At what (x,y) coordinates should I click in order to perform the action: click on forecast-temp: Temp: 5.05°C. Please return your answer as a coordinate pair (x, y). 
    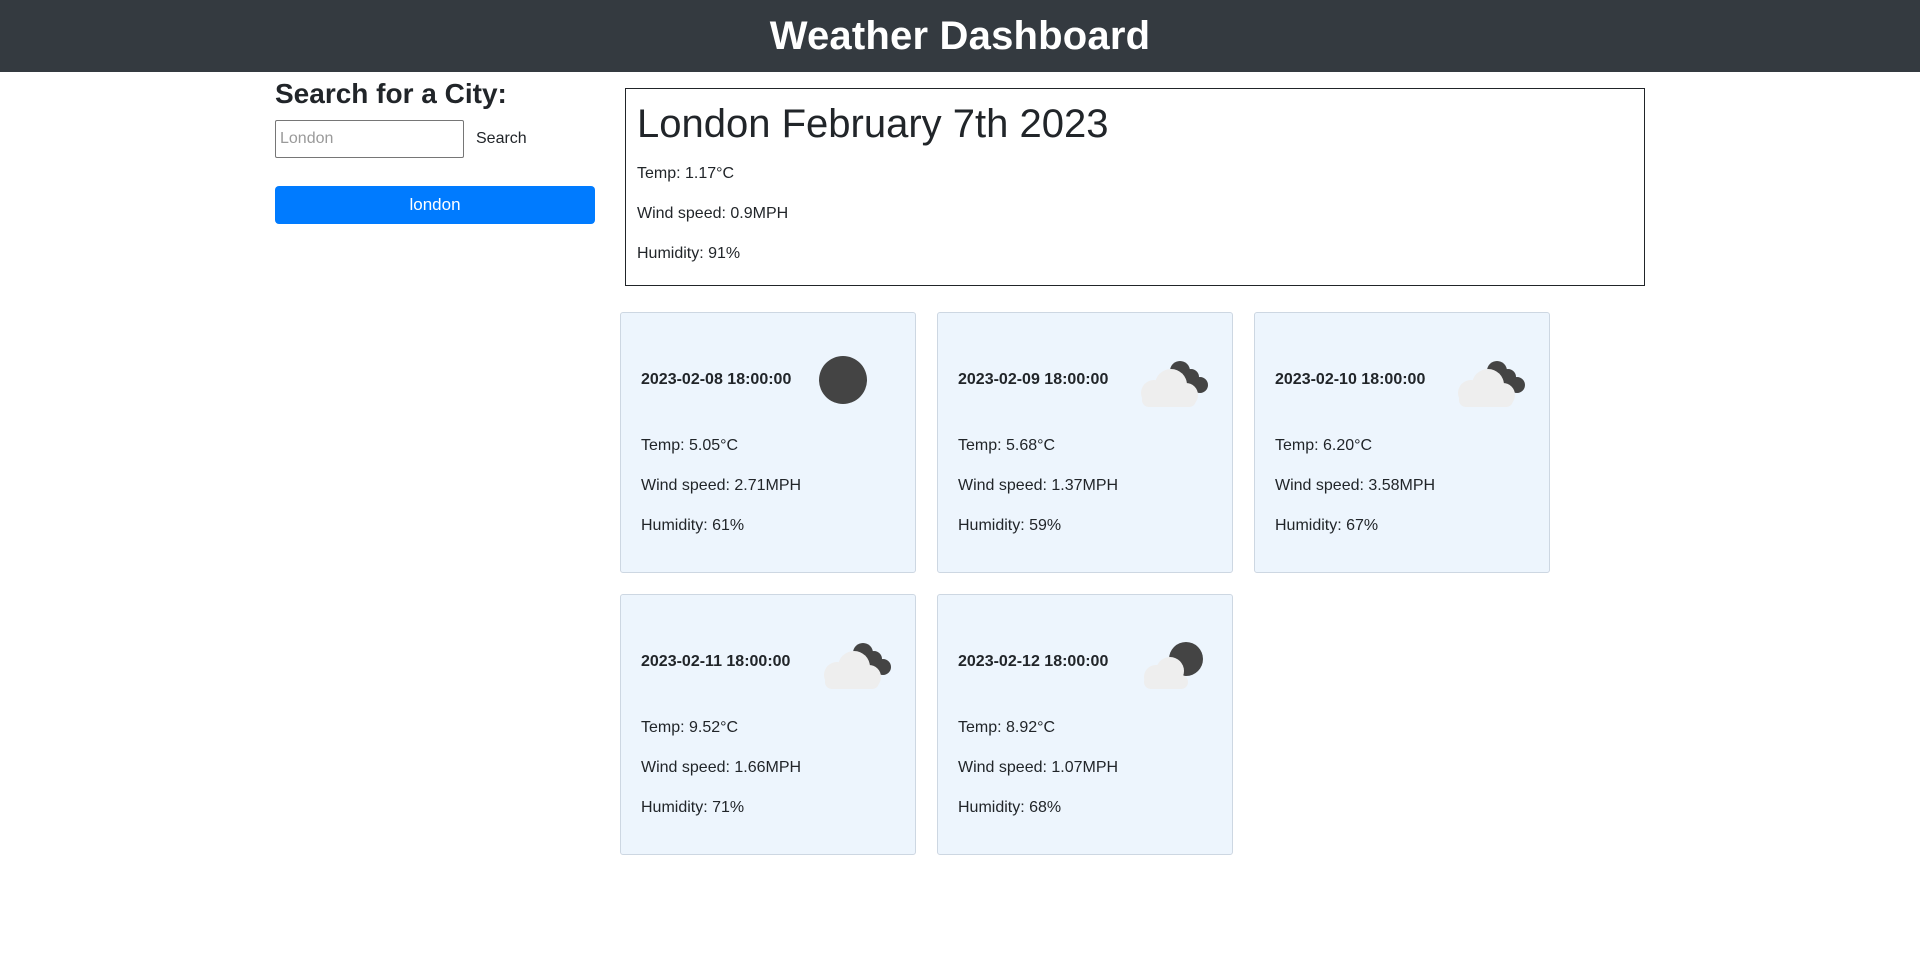
    Looking at the image, I should click on (690, 445).